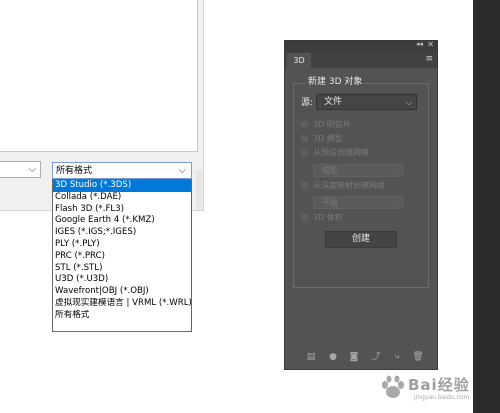 This screenshot has width=500, height=413. Describe the element at coordinates (199, 190) in the screenshot. I see `dialog-scrollbar` at that location.